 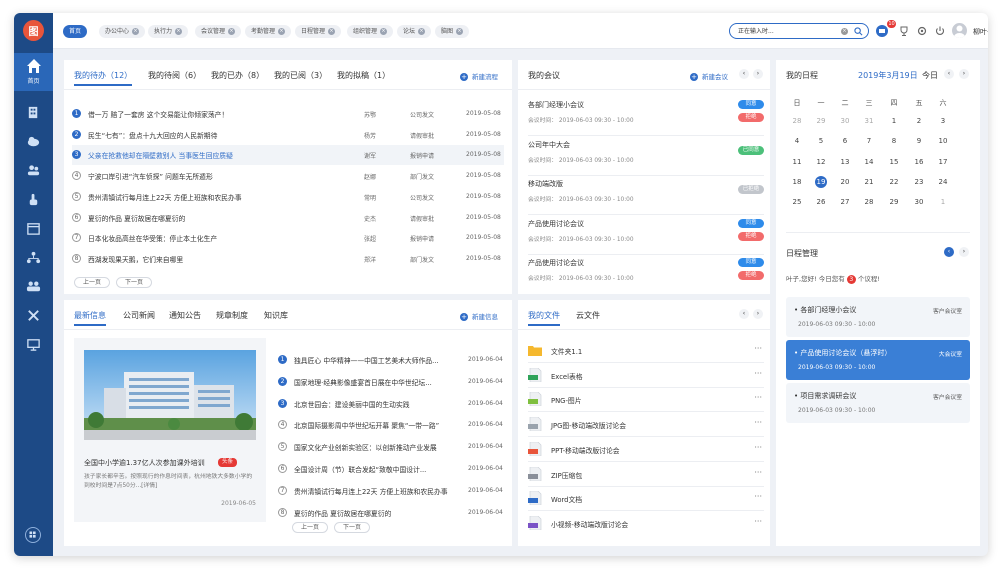 What do you see at coordinates (414, 31) in the screenshot?
I see `top-tab-7: 论坛 ×` at bounding box center [414, 31].